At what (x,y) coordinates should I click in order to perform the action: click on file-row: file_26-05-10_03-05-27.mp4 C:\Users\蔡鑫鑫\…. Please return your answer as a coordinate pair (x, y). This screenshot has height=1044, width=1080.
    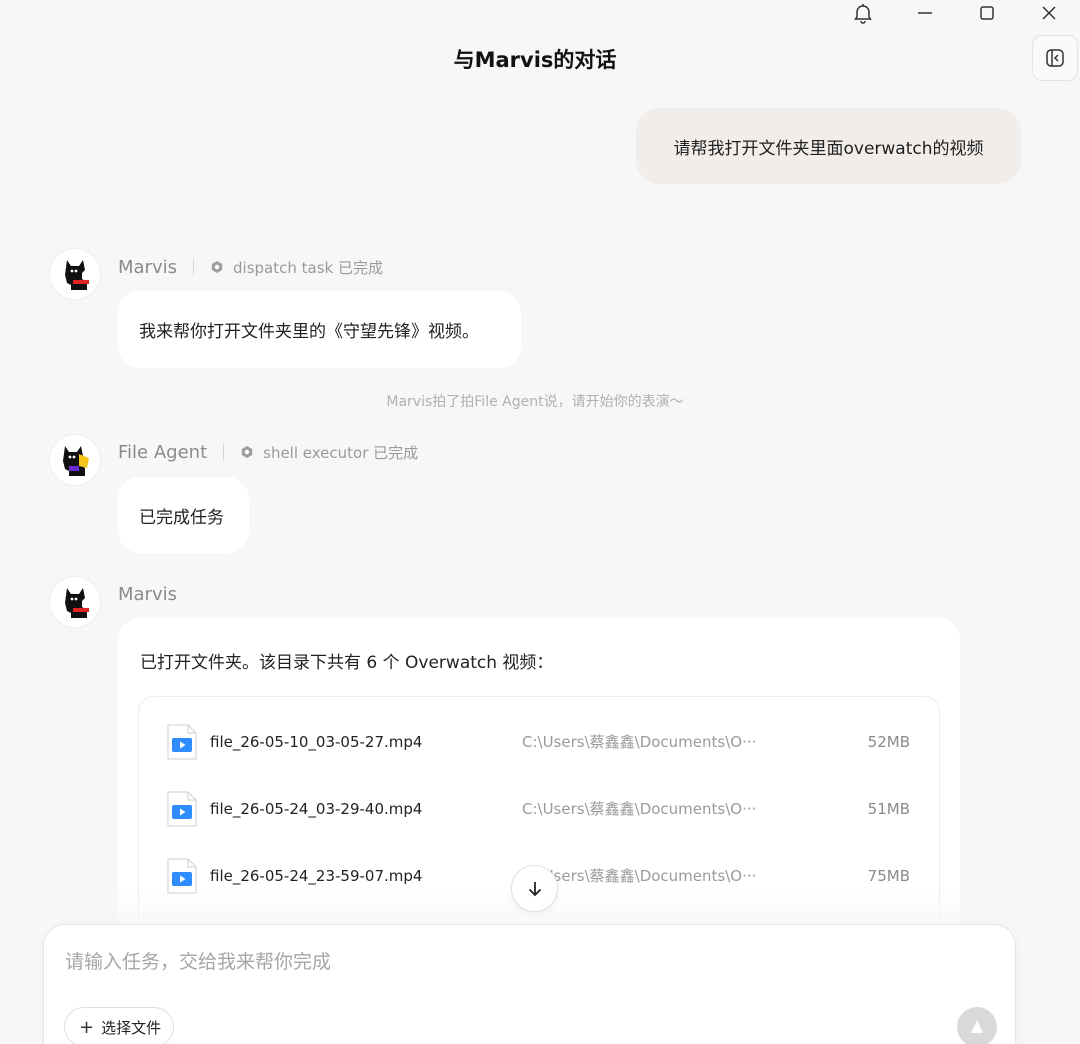
    Looking at the image, I should click on (539, 741).